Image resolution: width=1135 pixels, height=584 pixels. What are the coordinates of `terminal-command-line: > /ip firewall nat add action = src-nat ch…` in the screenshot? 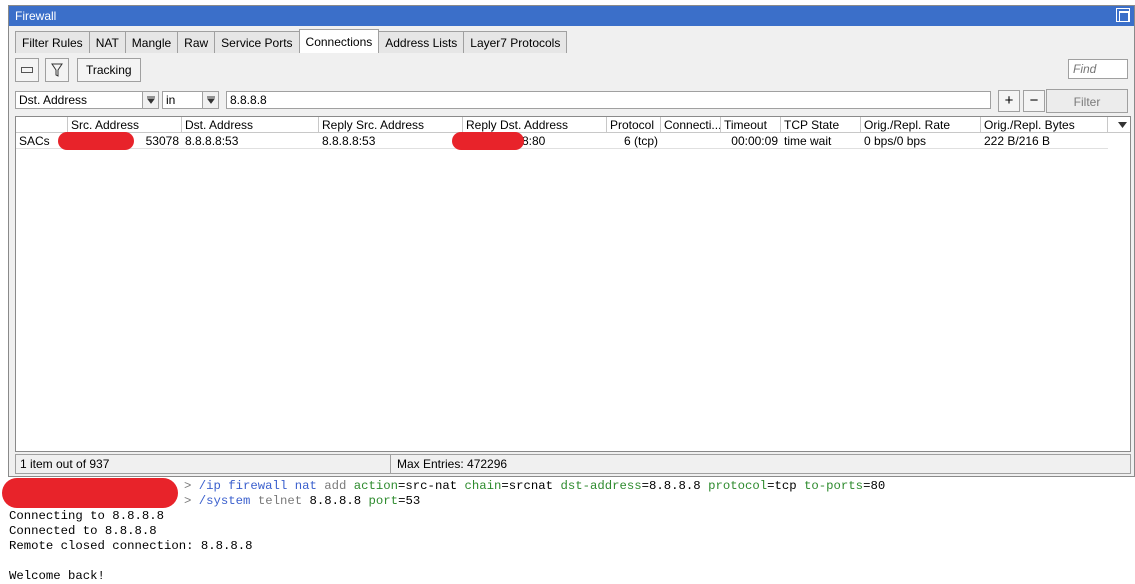 It's located at (534, 486).